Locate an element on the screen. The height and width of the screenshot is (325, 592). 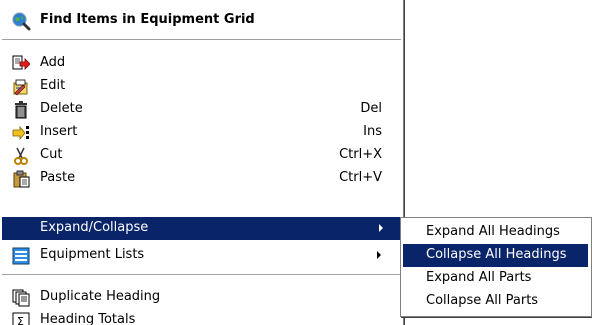
menu-item-label: Duplicate Heading is located at coordinates (100, 296).